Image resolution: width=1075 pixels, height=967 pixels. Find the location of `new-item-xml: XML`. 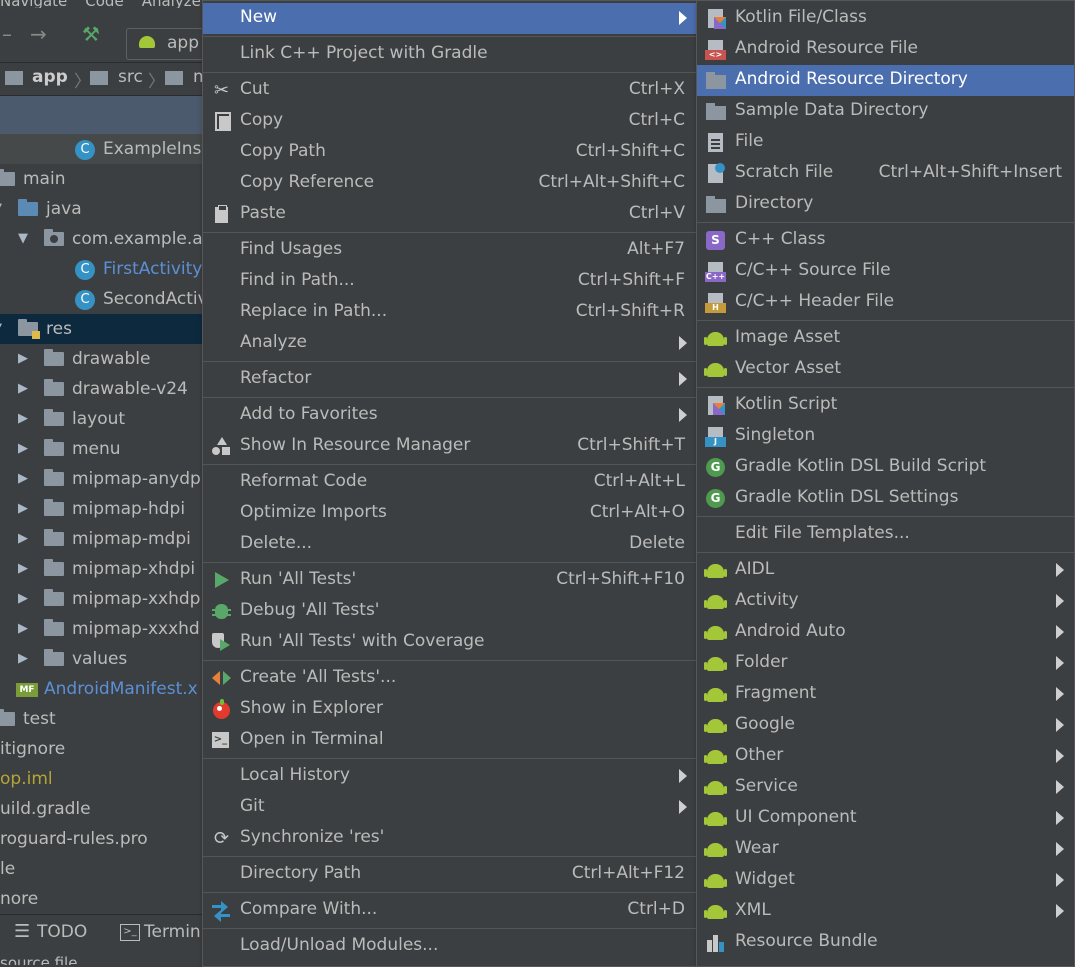

new-item-xml: XML is located at coordinates (885, 911).